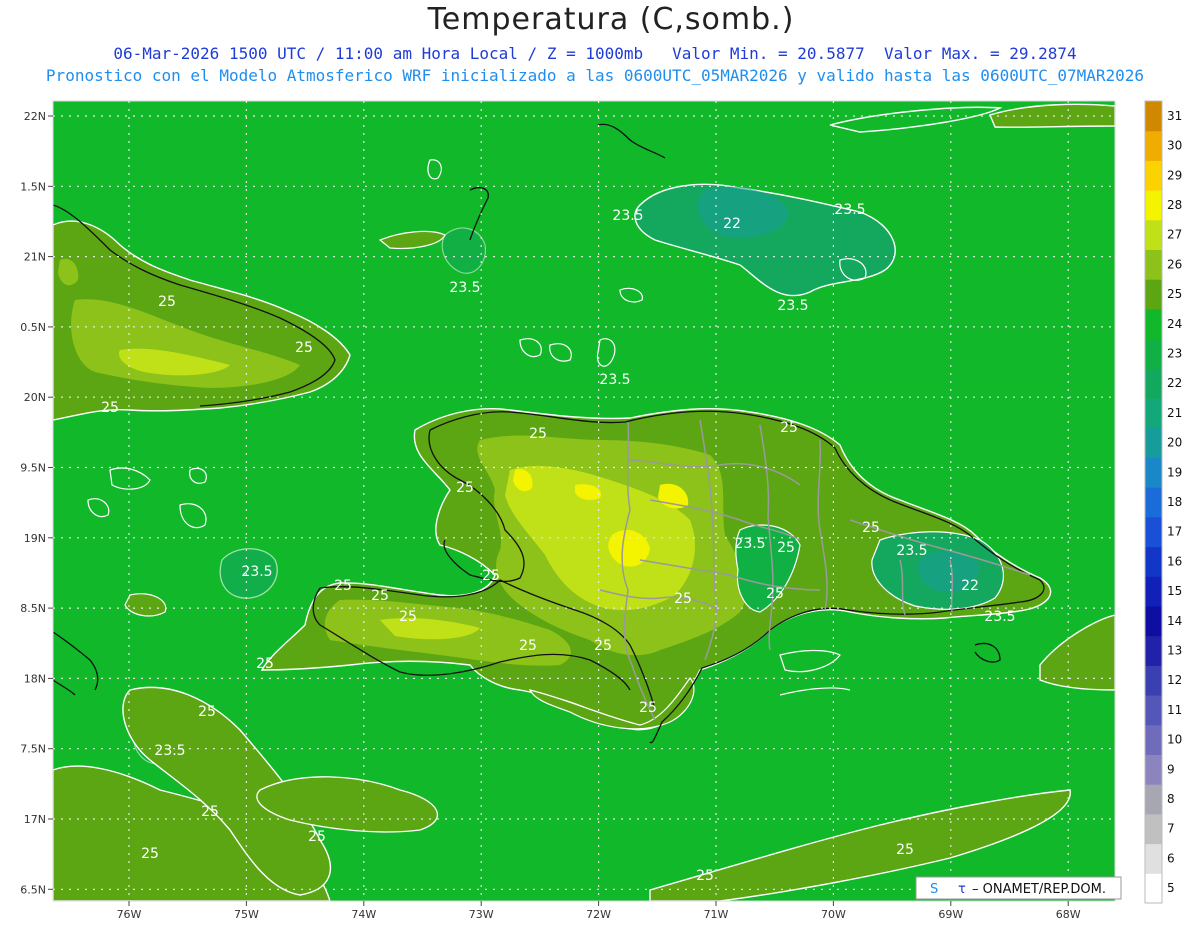  I want to click on lon-tick-label: 71W, so click(716, 914).